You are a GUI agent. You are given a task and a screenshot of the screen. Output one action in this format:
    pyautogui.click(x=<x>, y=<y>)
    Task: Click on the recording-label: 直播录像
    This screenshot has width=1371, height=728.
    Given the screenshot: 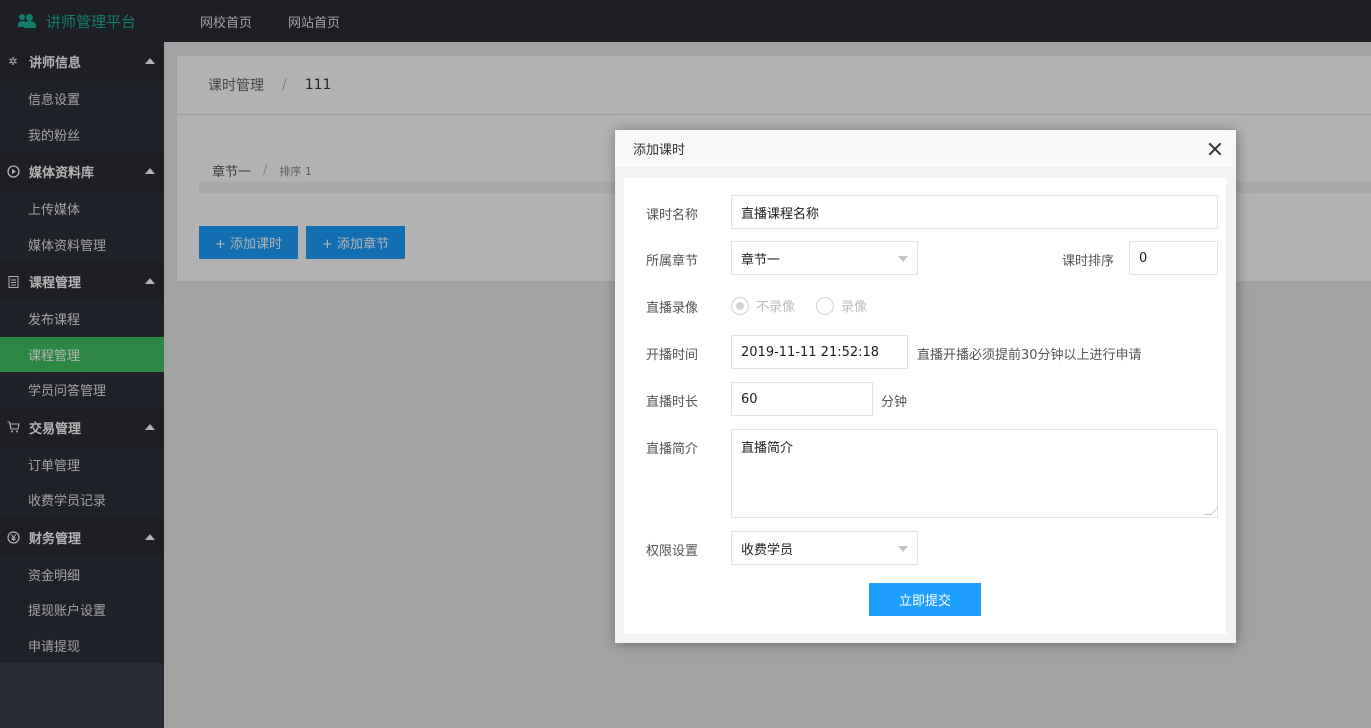 What is the action you would take?
    pyautogui.click(x=672, y=308)
    